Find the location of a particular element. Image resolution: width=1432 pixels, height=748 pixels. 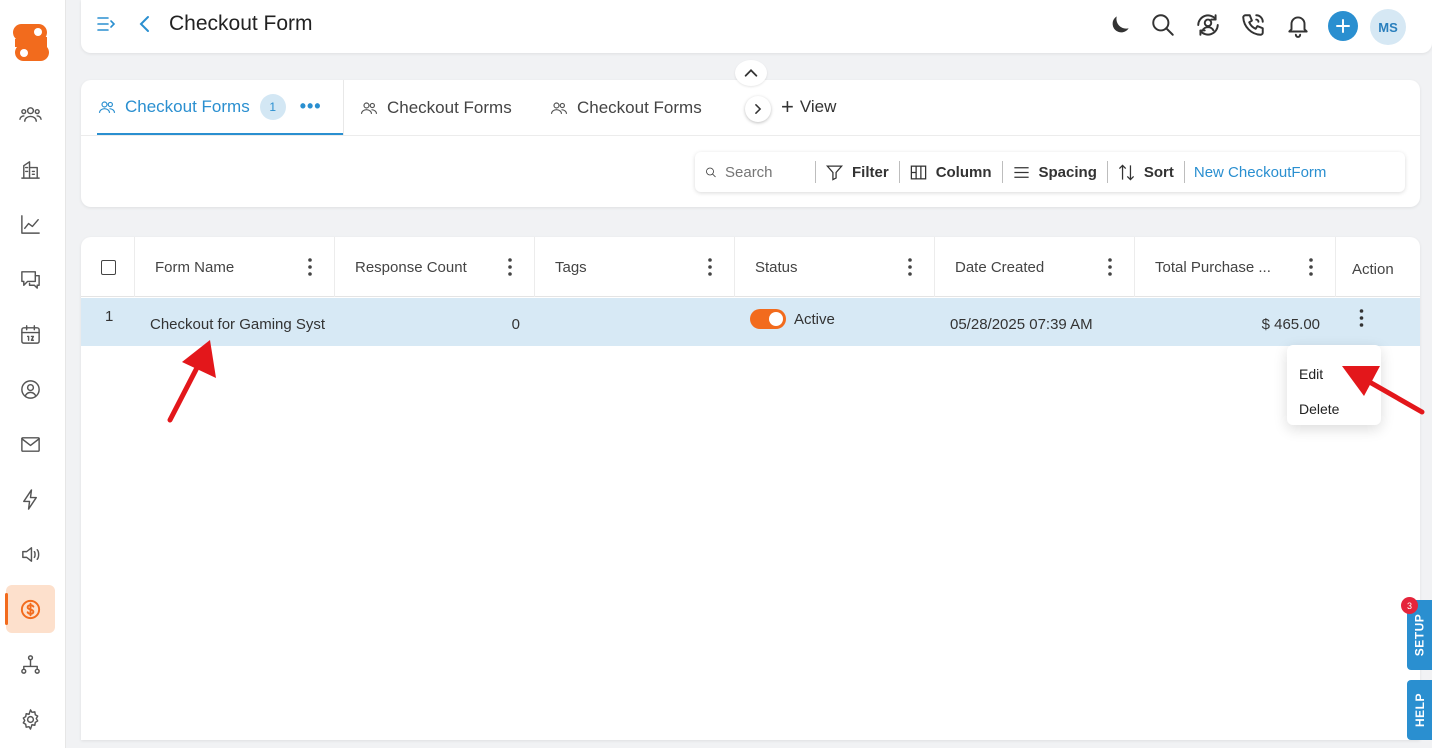

sidebar-item-email is located at coordinates (30, 444).